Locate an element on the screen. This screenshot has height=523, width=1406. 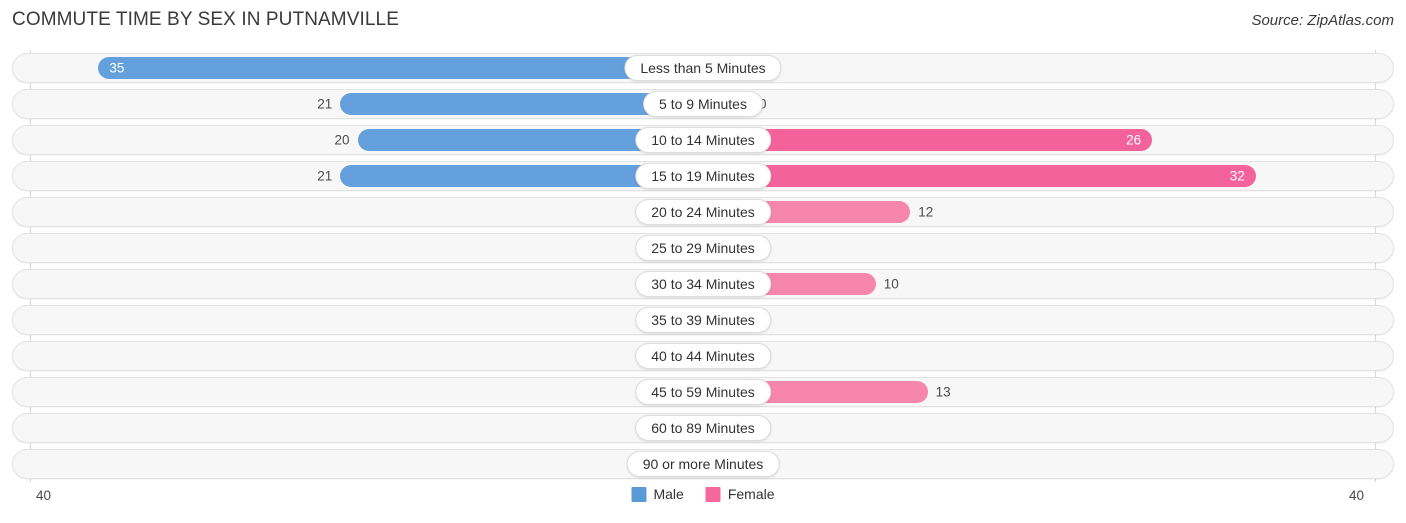
category-label: 60 to 89 Minutes is located at coordinates (703, 428).